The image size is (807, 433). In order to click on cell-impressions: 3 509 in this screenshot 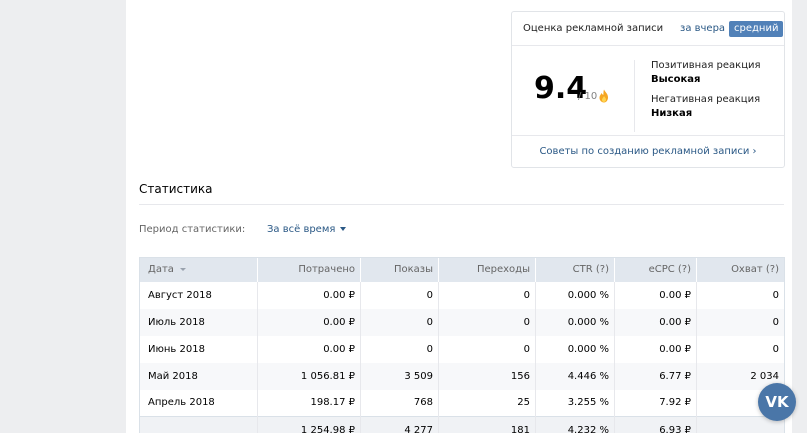, I will do `click(399, 376)`.